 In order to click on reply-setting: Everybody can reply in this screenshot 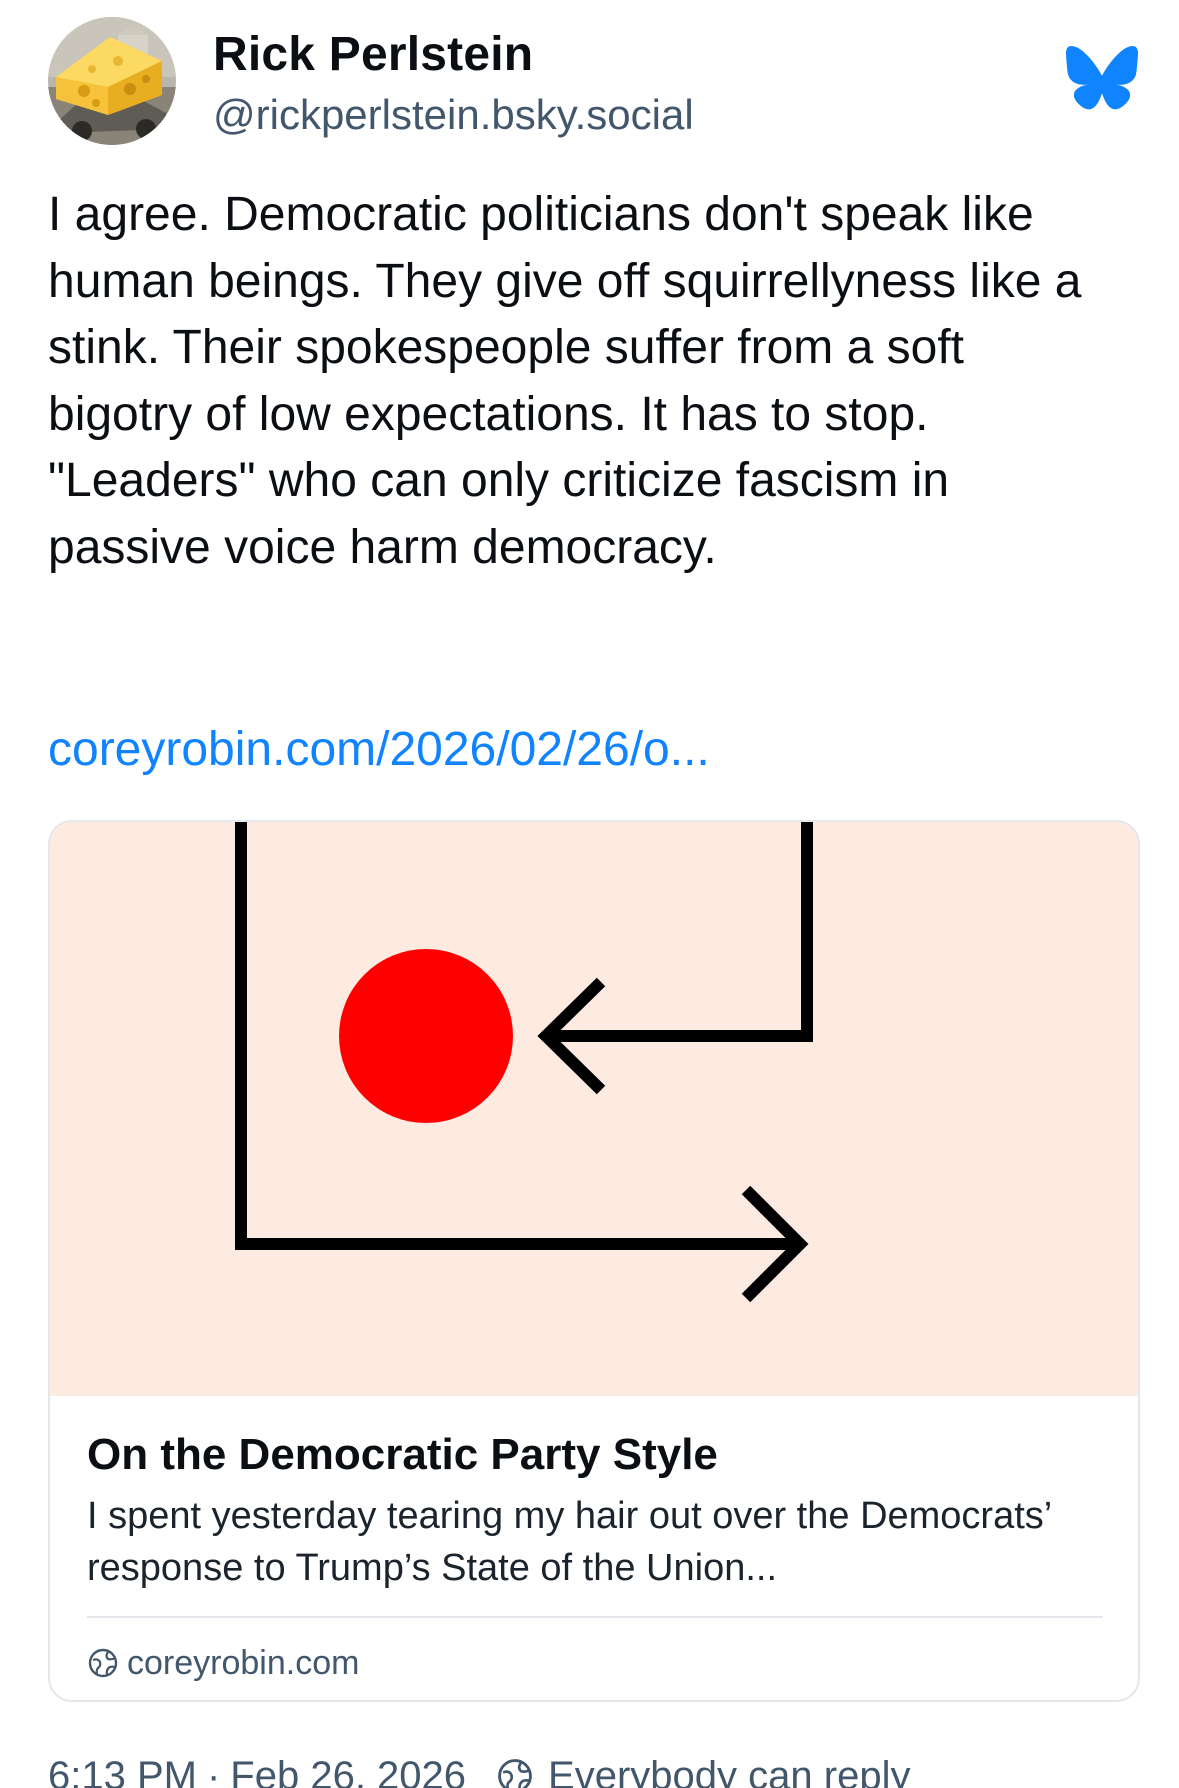, I will do `click(729, 1771)`.